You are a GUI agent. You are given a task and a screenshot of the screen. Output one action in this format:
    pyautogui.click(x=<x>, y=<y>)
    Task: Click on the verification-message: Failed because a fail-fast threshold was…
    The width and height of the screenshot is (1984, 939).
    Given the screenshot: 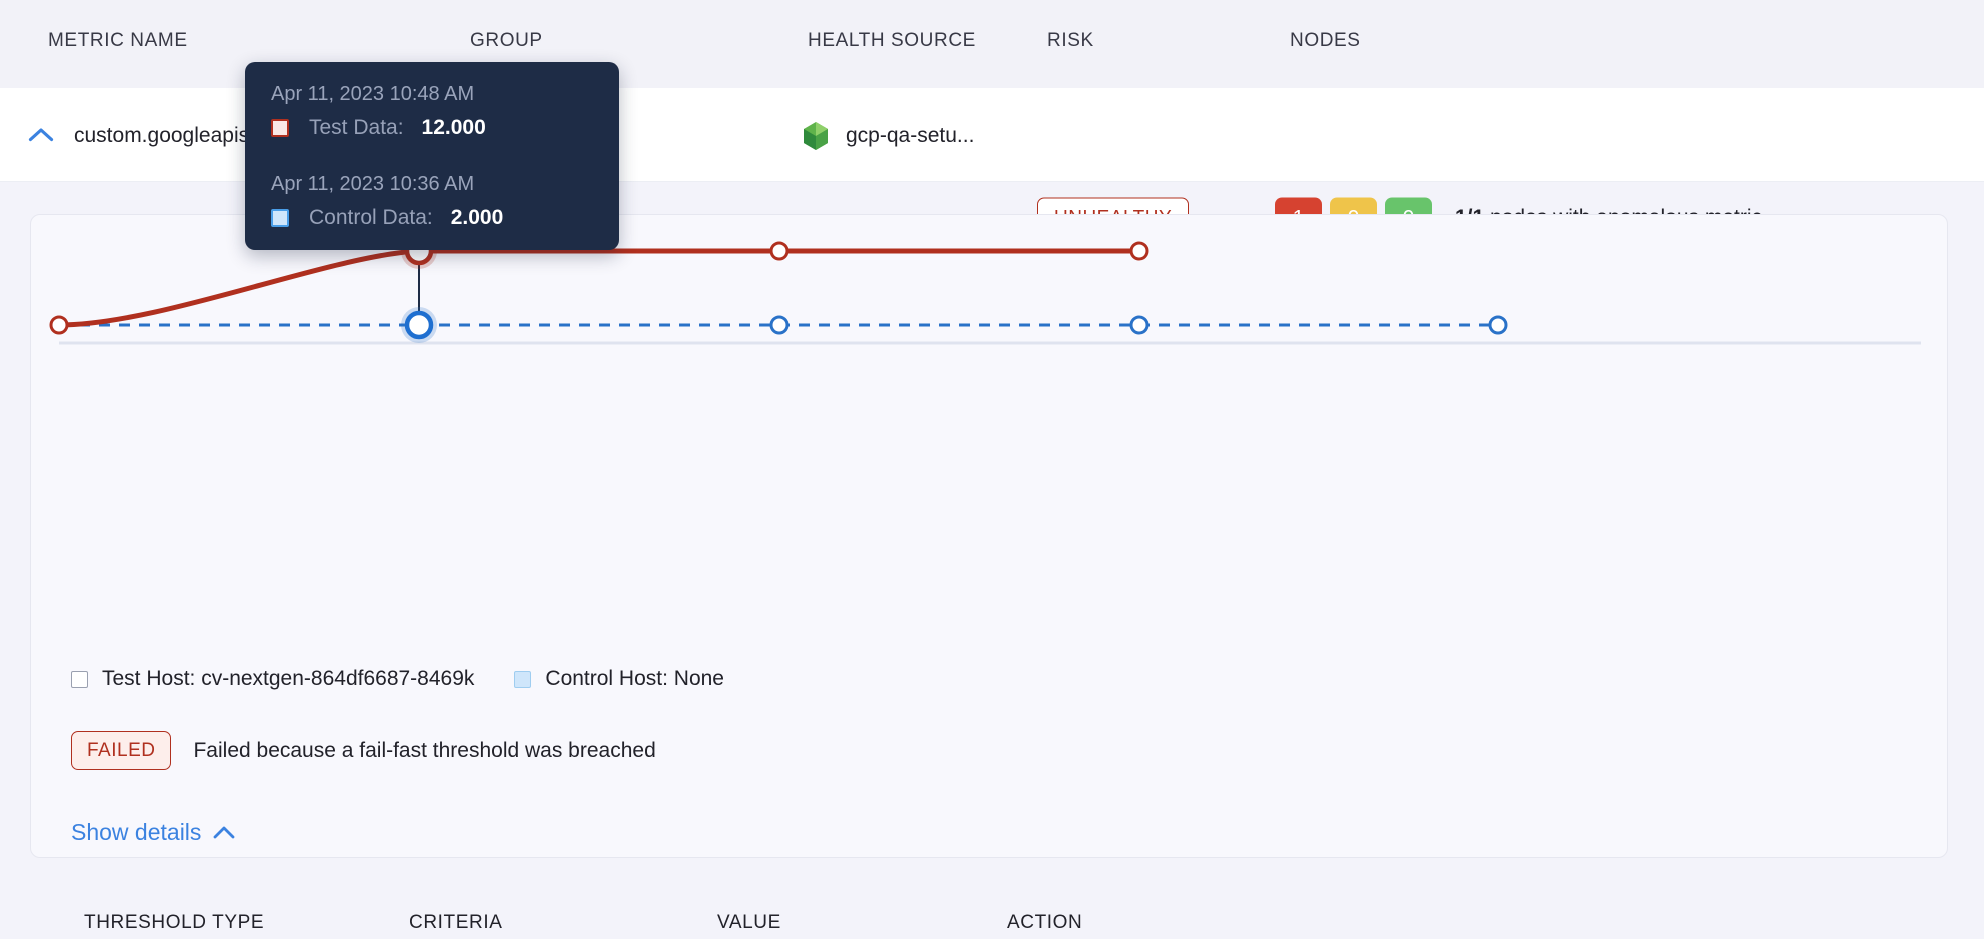 What is the action you would take?
    pyautogui.click(x=424, y=750)
    